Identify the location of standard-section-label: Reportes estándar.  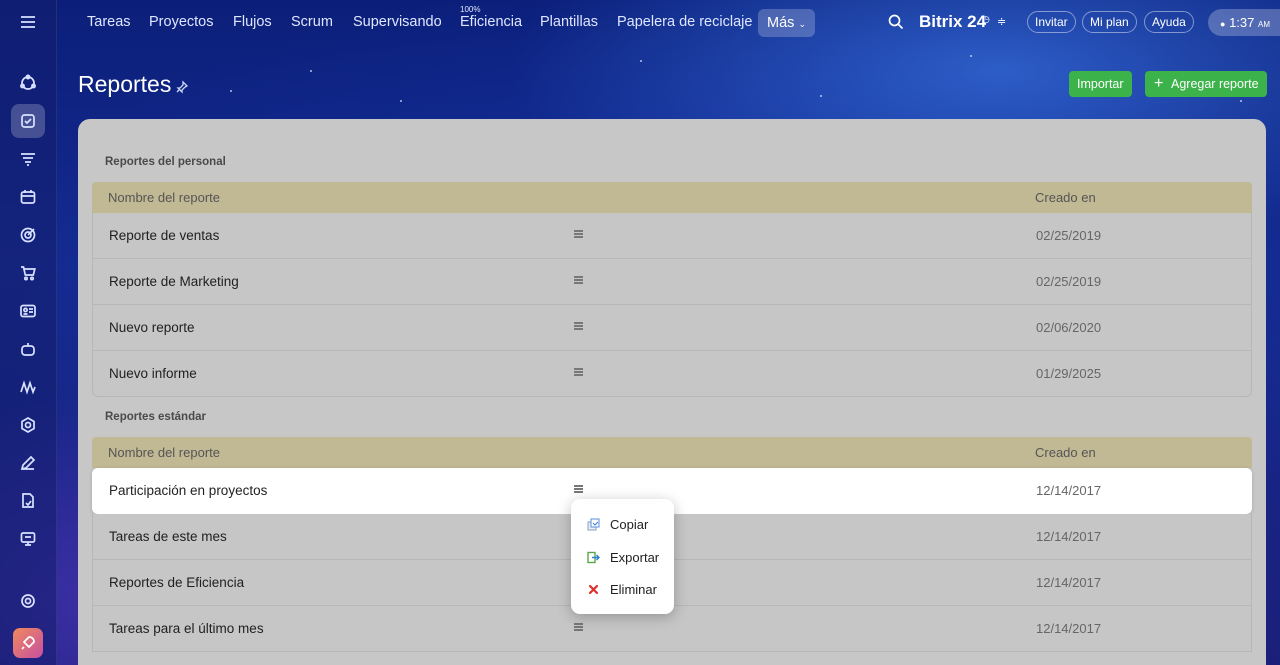
(155, 417).